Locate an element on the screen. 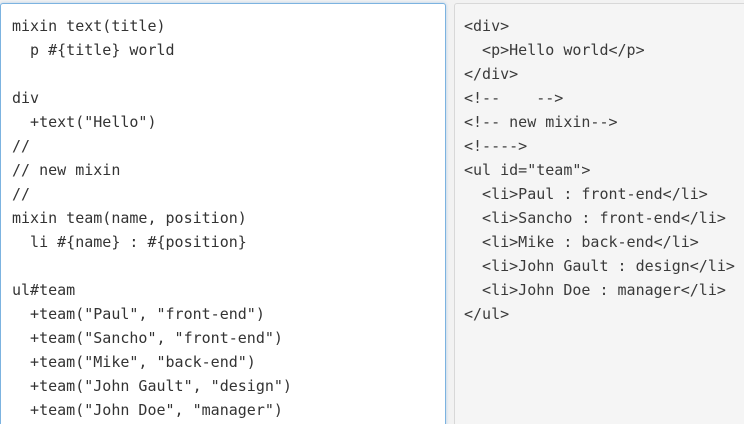 The width and height of the screenshot is (744, 424). output-line: <!-- --> is located at coordinates (514, 98).